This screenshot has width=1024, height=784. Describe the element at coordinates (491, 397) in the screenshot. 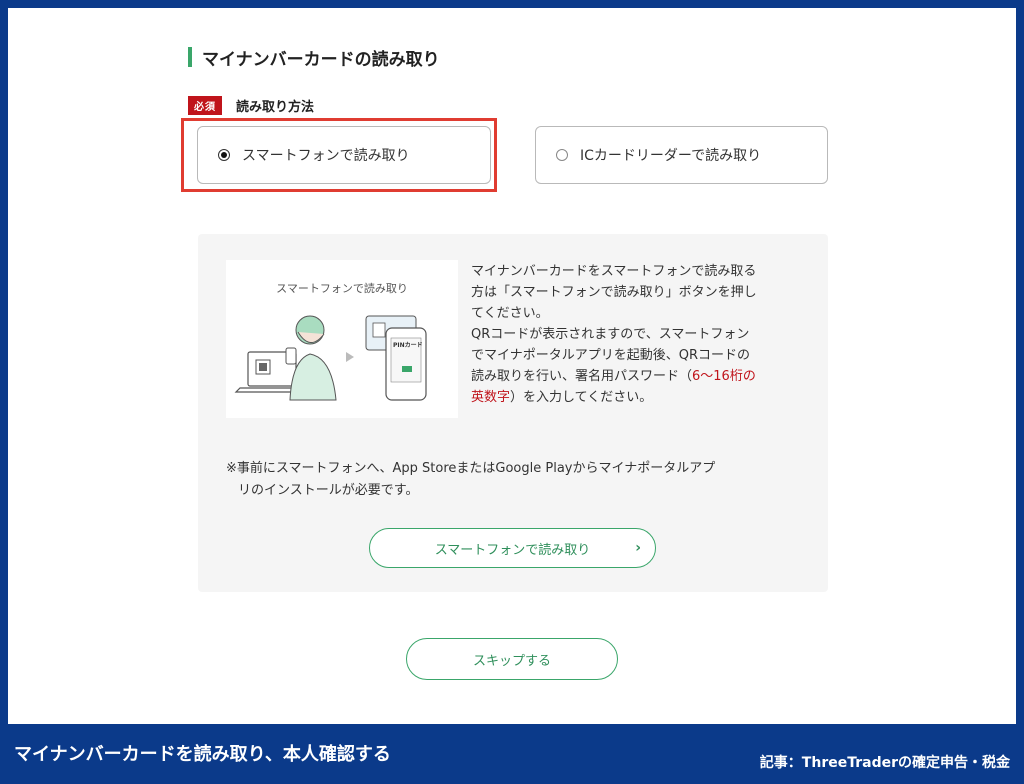

I see `password-spec-highlight-2: 英数字` at that location.